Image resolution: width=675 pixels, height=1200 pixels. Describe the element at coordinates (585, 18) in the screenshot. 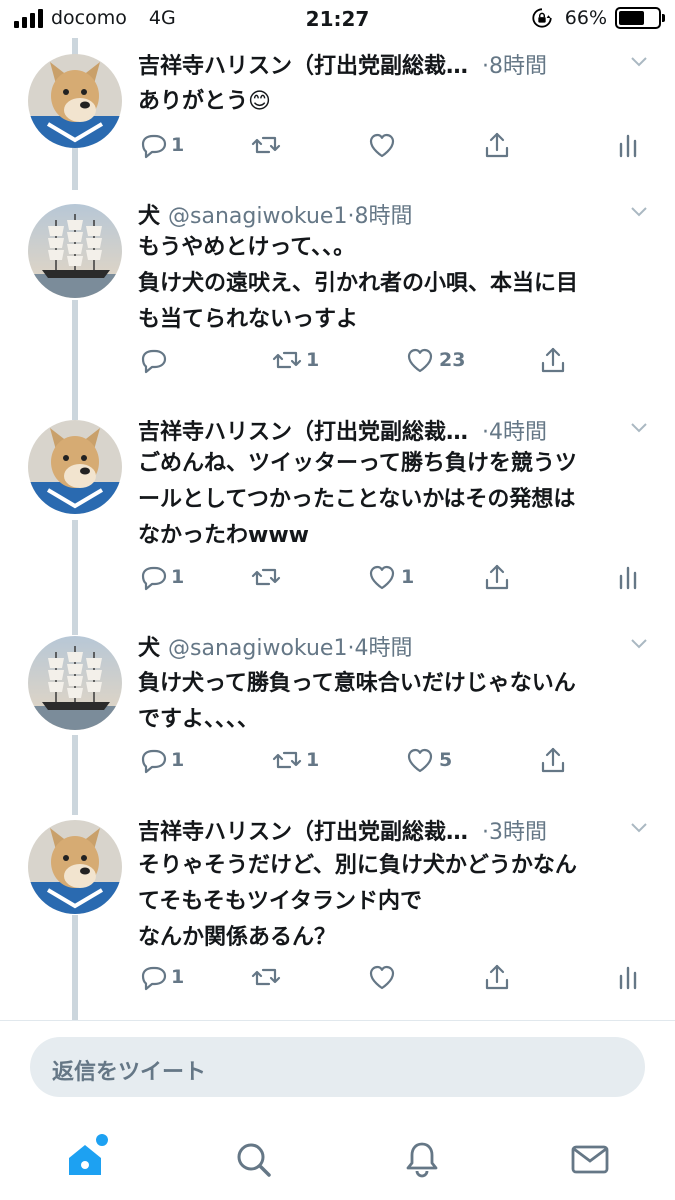

I see `battery-percent: 66%` at that location.